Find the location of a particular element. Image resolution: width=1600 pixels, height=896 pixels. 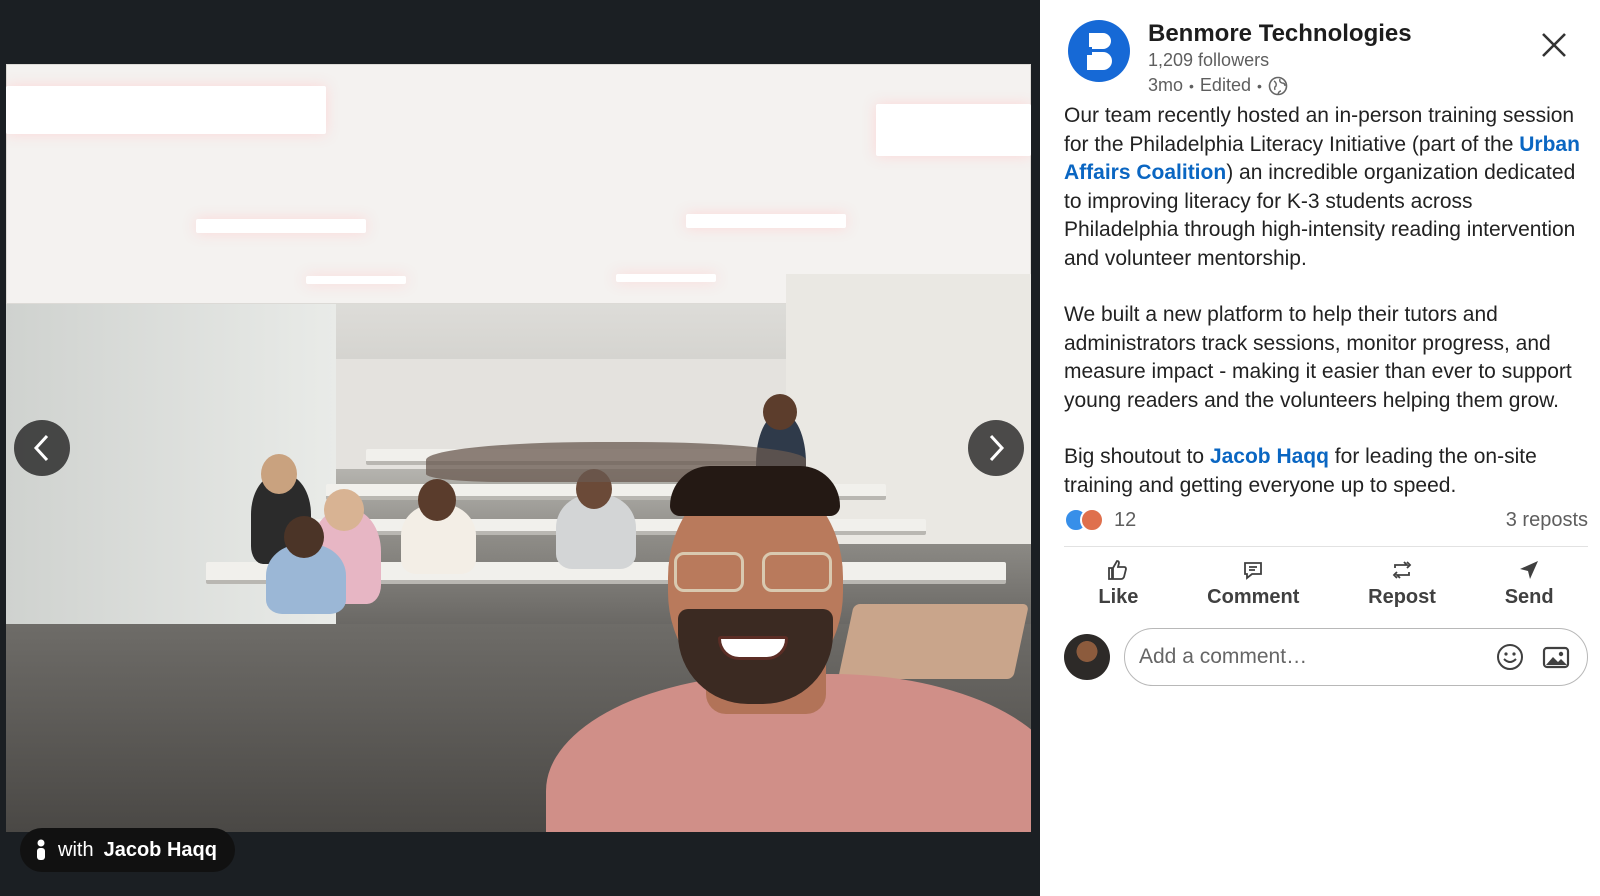

post-stats: 12 3 reposts is located at coordinates (1326, 520).